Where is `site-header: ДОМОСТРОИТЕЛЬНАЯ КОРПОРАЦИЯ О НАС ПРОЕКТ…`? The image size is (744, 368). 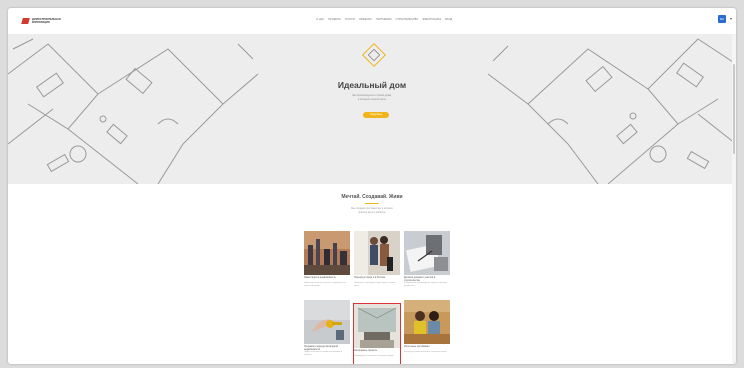 site-header: ДОМОСТРОИТЕЛЬНАЯ КОРПОРАЦИЯ О НАС ПРОЕКТ… is located at coordinates (372, 21).